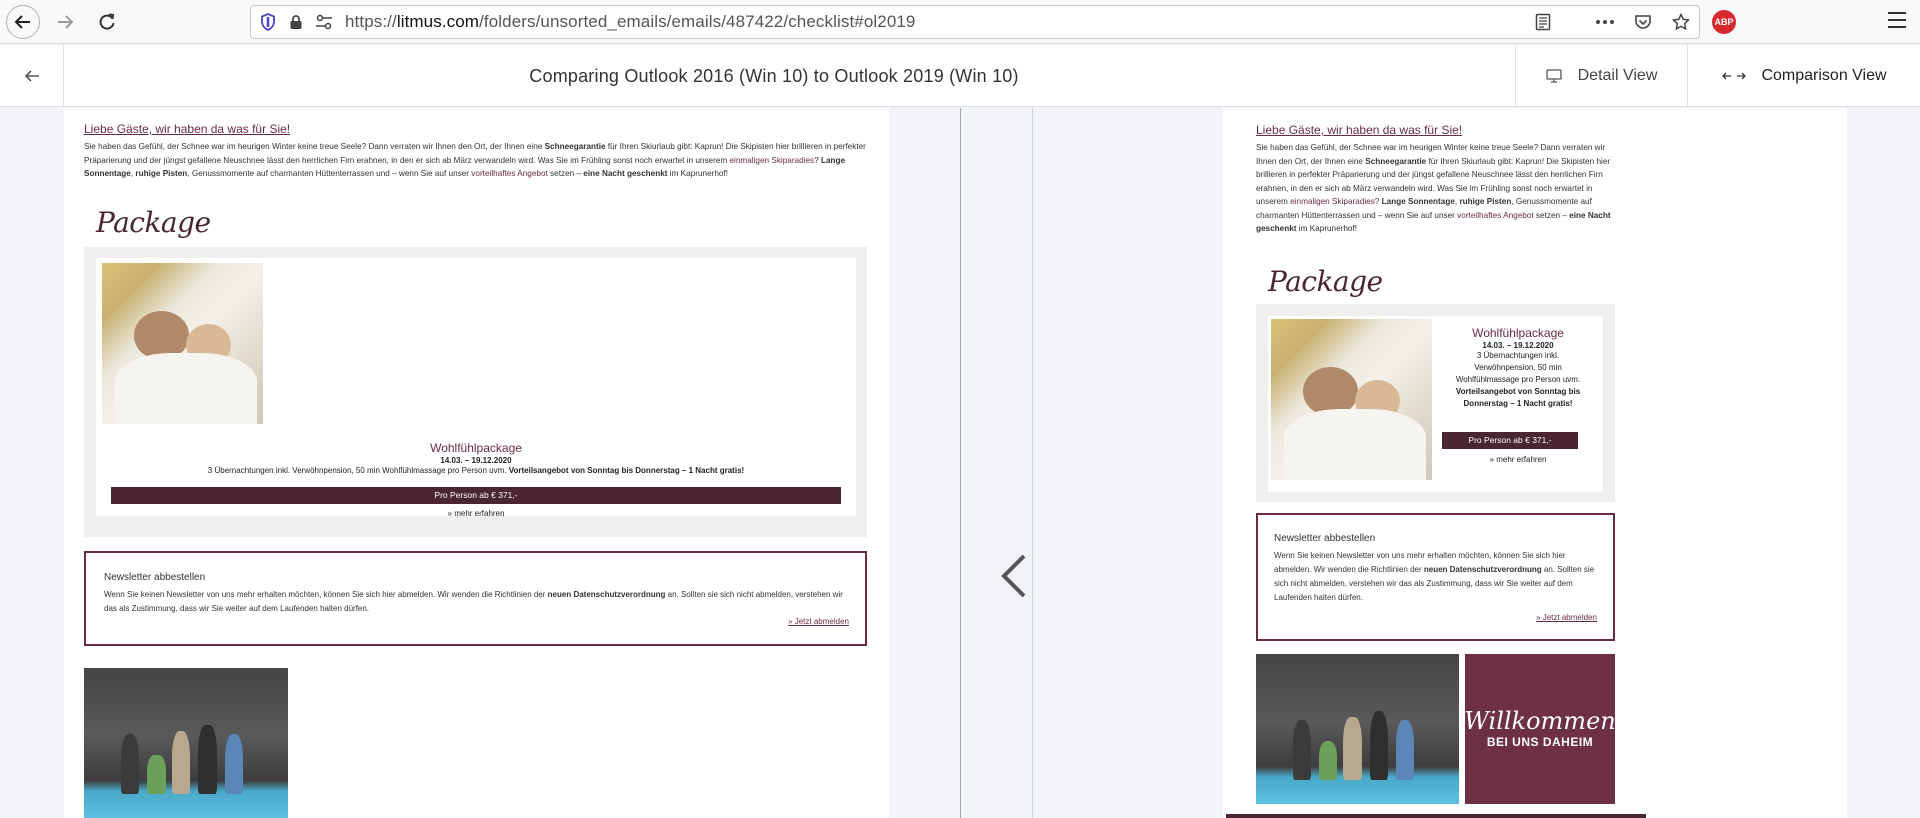 The width and height of the screenshot is (1920, 818). What do you see at coordinates (925, 463) in the screenshot?
I see `left-gutter` at bounding box center [925, 463].